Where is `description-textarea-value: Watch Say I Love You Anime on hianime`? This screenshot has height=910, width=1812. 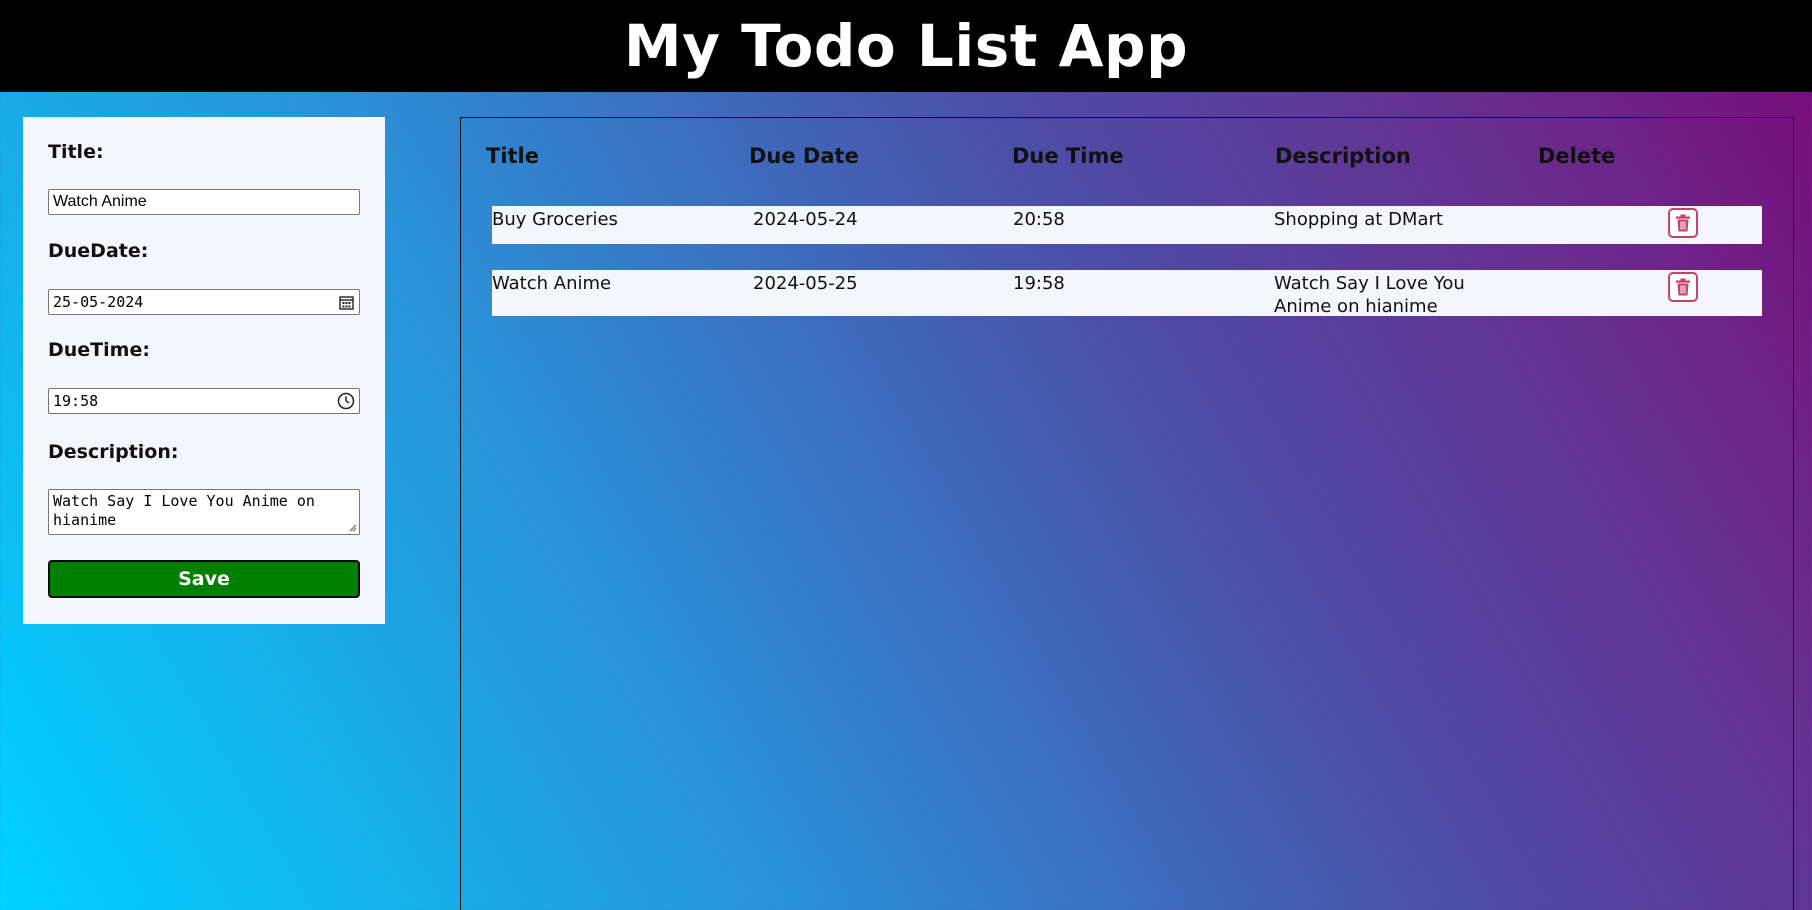
description-textarea-value: Watch Say I Love You Anime on hianime is located at coordinates (184, 510).